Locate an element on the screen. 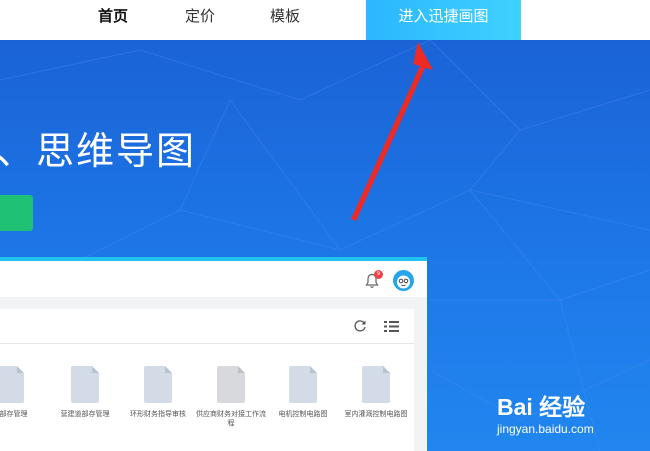 This screenshot has width=650, height=451. file-item: 电机控制电路图 is located at coordinates (303, 392).